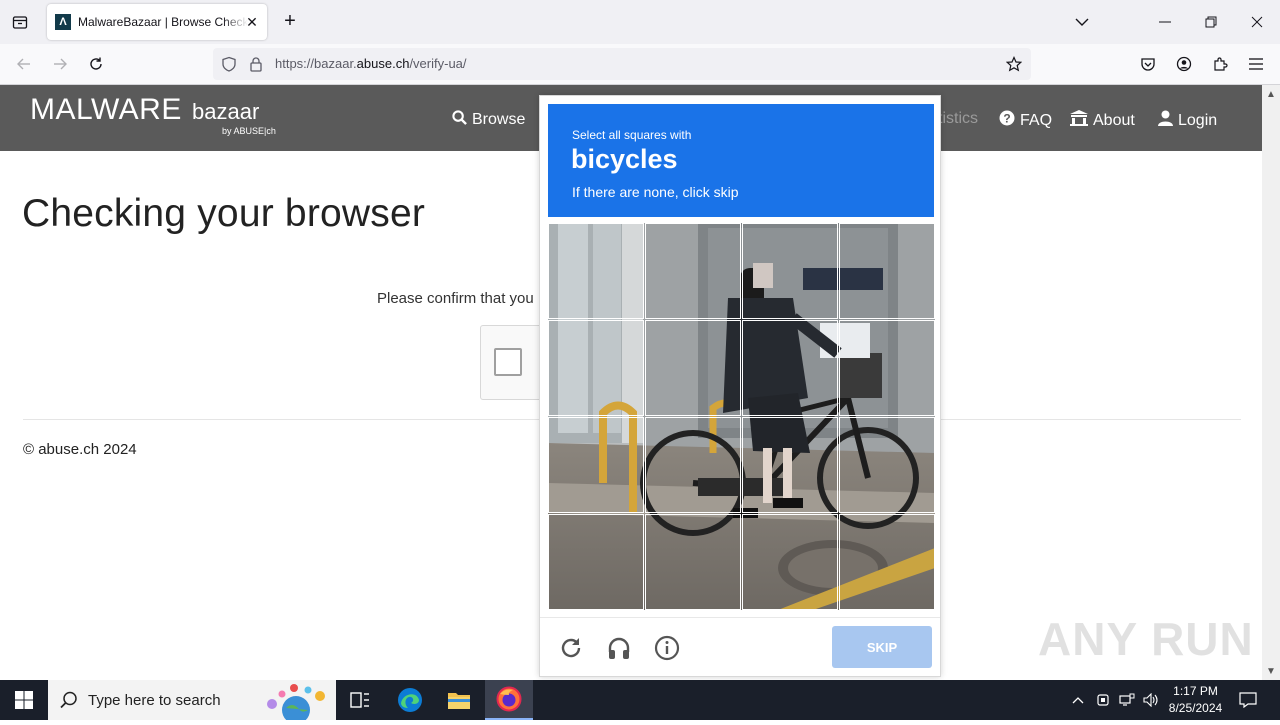 The width and height of the screenshot is (1280, 725). I want to click on prompt-instruction: Select all squares with, so click(632, 135).